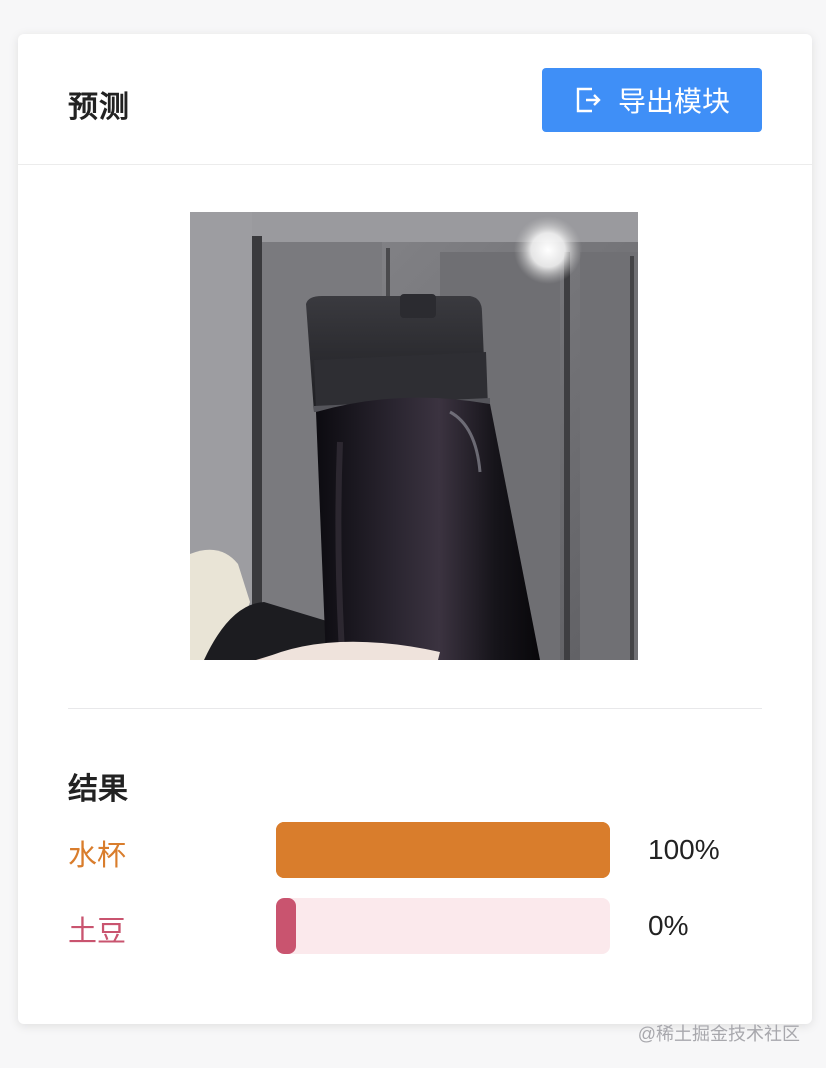  What do you see at coordinates (98, 789) in the screenshot?
I see `results-title: 结果` at bounding box center [98, 789].